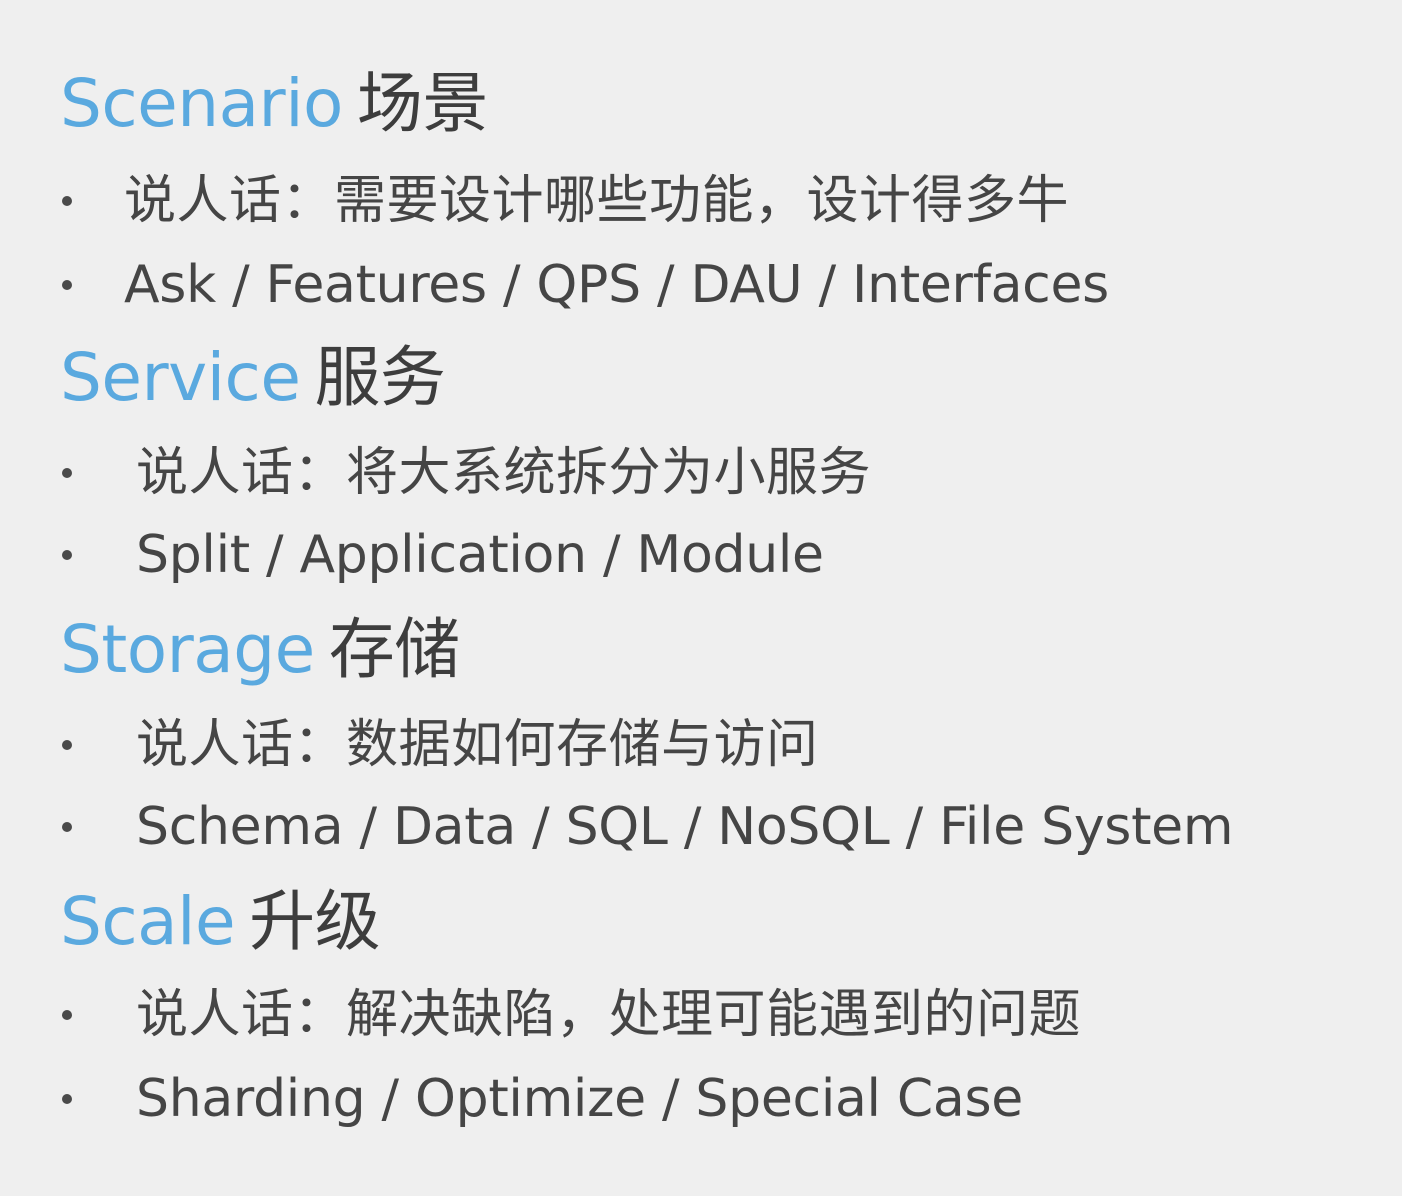 The width and height of the screenshot is (1402, 1196). What do you see at coordinates (579, 1099) in the screenshot?
I see `bullet-text: Sharding / Optimize / Special Case` at bounding box center [579, 1099].